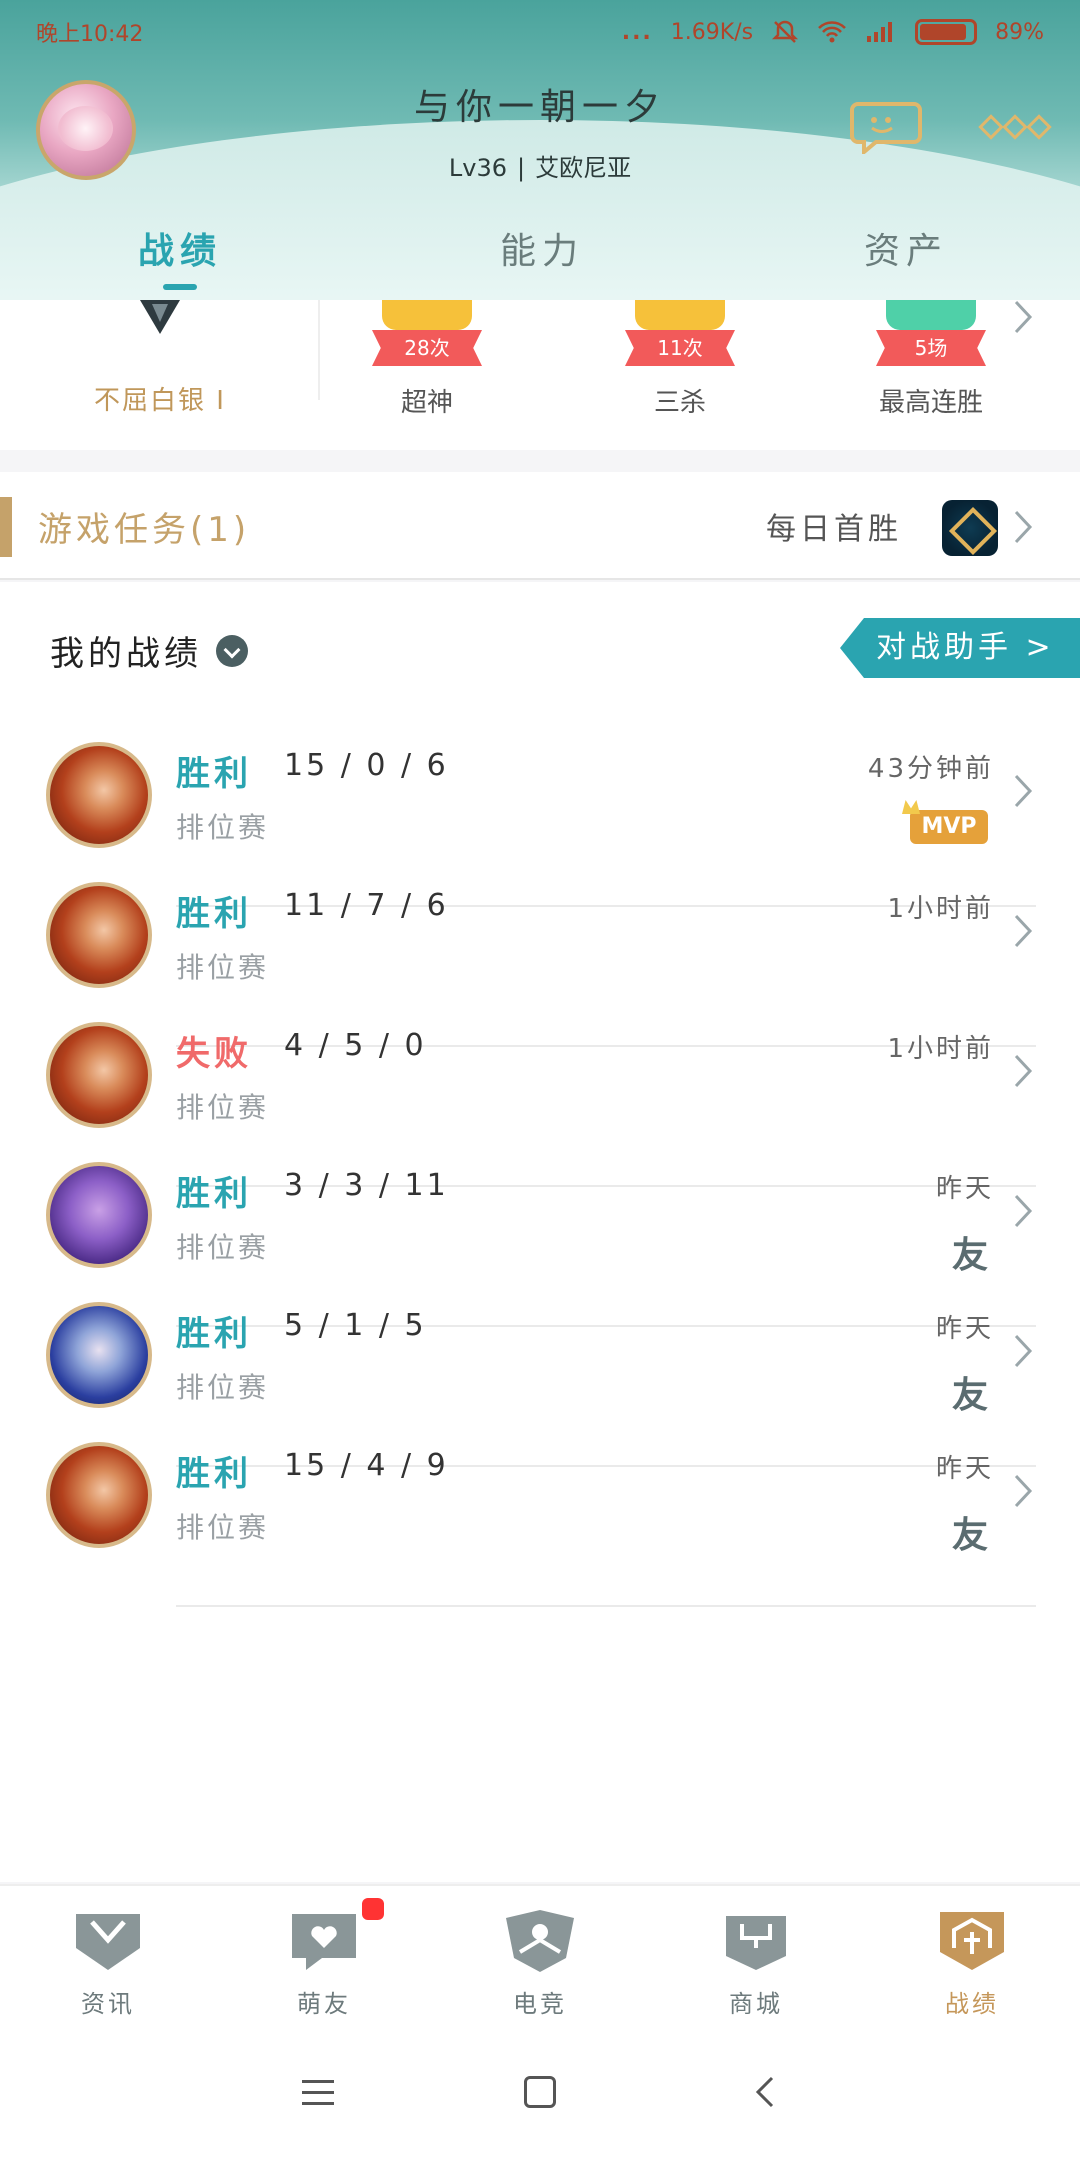 This screenshot has height=2160, width=1080. Describe the element at coordinates (426, 403) in the screenshot. I see `badge-label: 超神` at that location.